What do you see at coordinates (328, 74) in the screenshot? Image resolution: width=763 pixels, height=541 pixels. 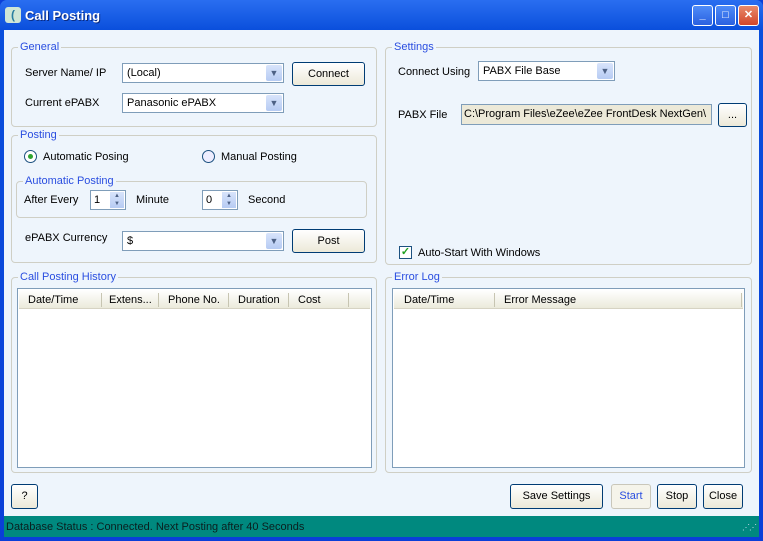 I see `connect-button: Connect` at bounding box center [328, 74].